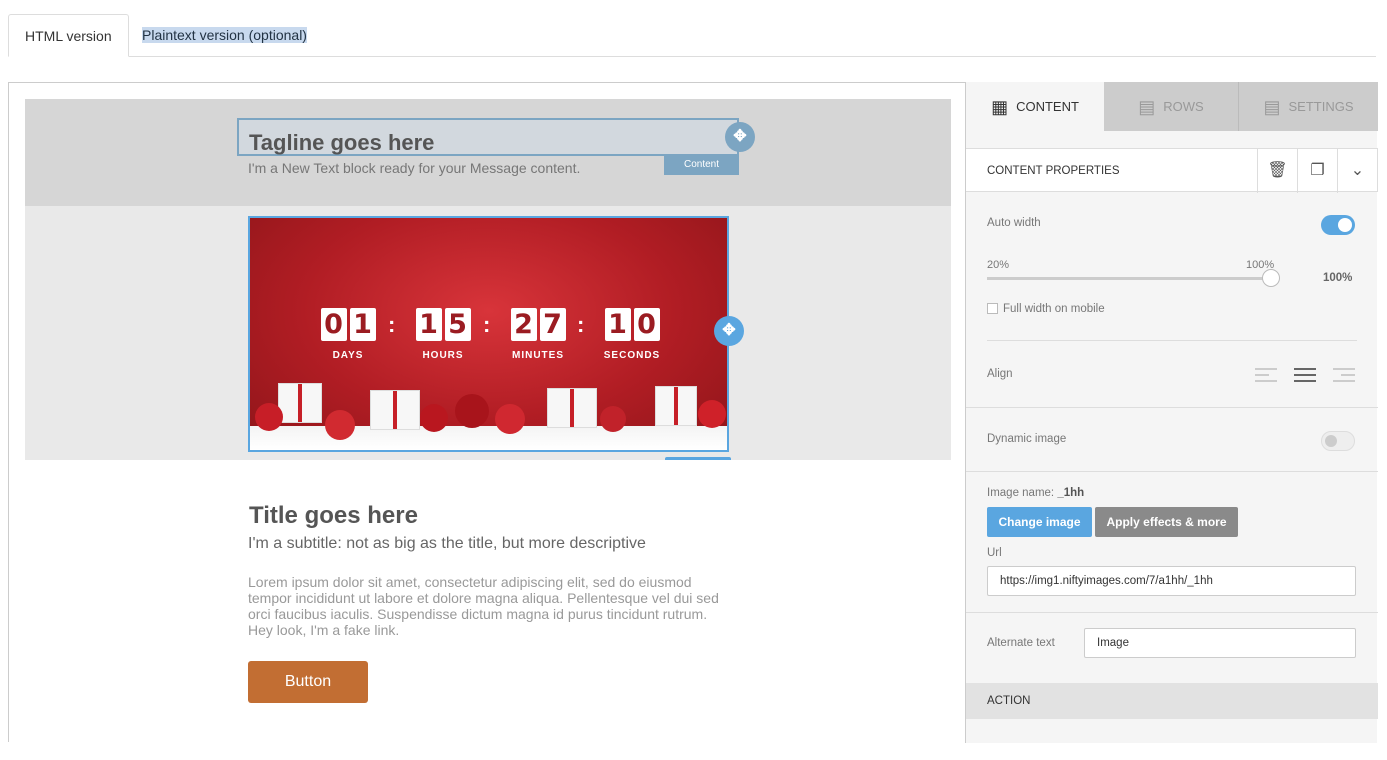 The image size is (1387, 760). What do you see at coordinates (994, 553) in the screenshot?
I see `url-label: Url` at bounding box center [994, 553].